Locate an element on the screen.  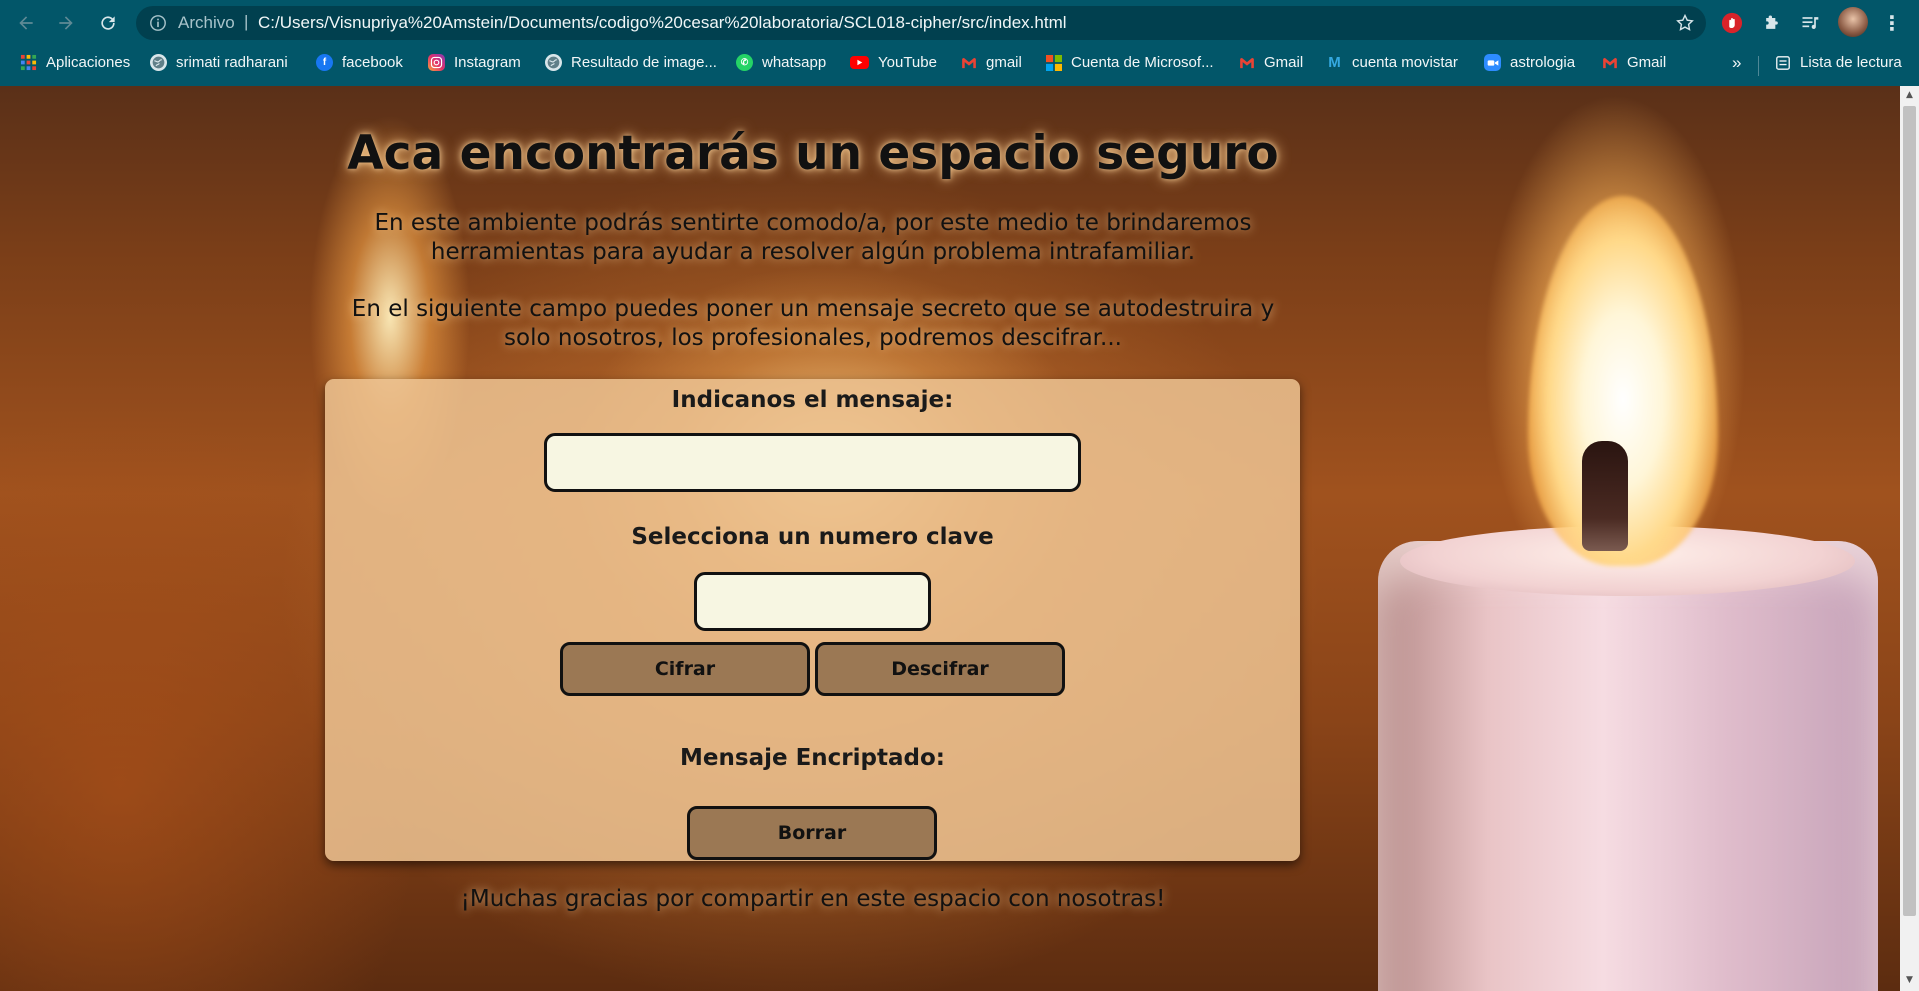
extension-hand-icon is located at coordinates (1732, 23).